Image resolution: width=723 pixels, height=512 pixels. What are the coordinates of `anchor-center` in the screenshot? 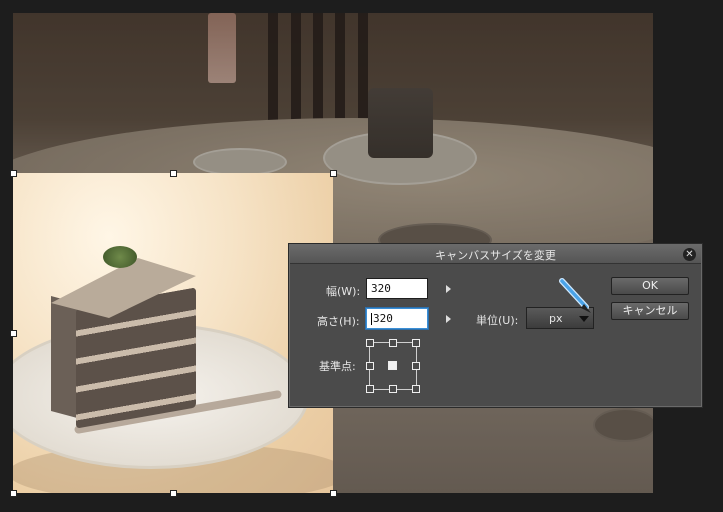 It's located at (392, 365).